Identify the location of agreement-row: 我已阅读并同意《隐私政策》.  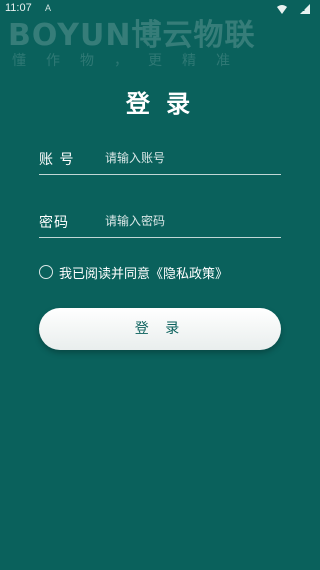
(164, 272).